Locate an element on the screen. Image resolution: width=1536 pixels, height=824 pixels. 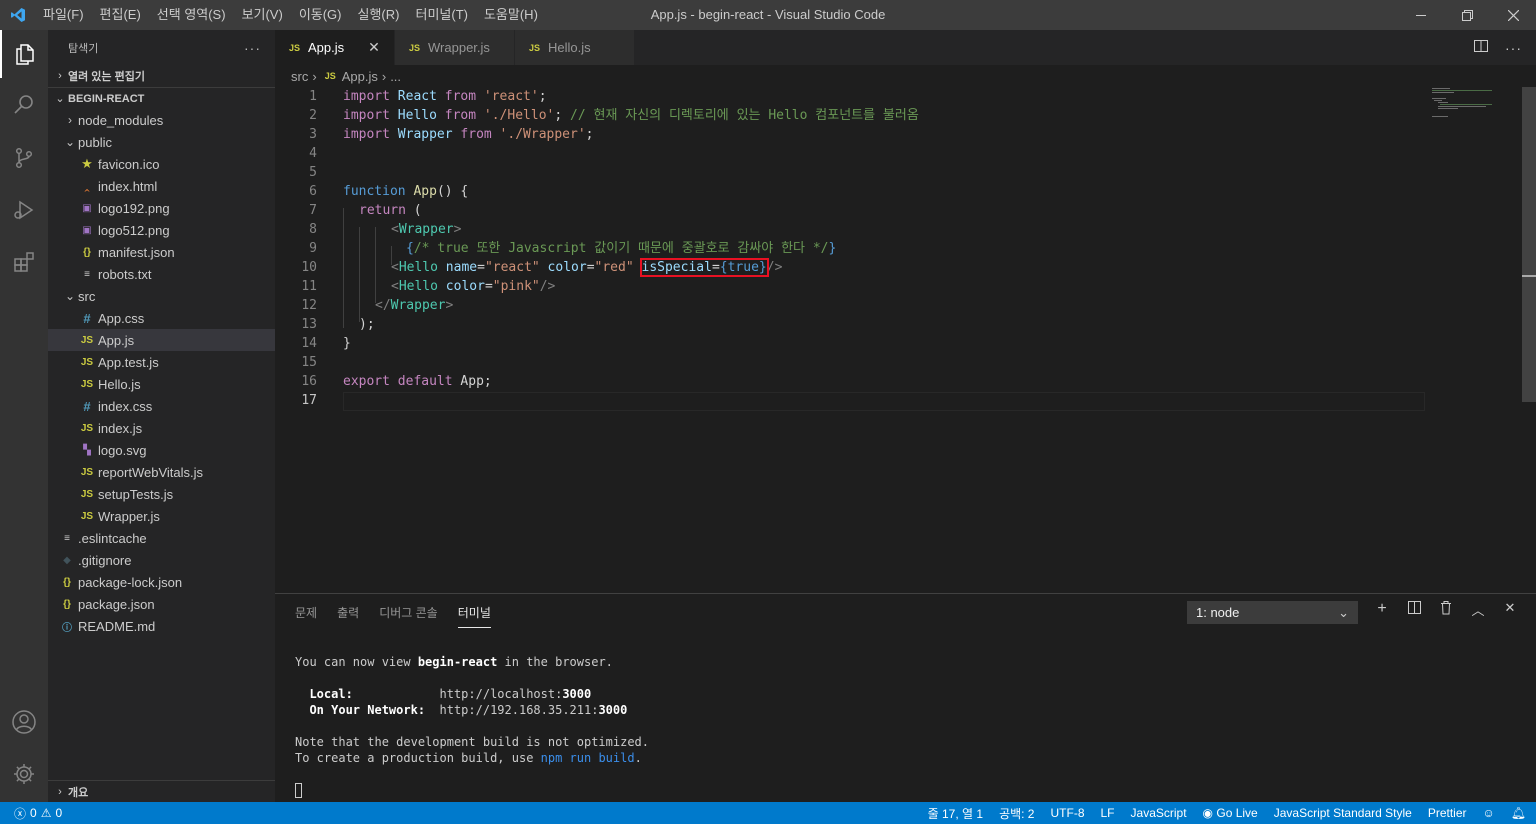
tab-label: App.js is located at coordinates (326, 47).